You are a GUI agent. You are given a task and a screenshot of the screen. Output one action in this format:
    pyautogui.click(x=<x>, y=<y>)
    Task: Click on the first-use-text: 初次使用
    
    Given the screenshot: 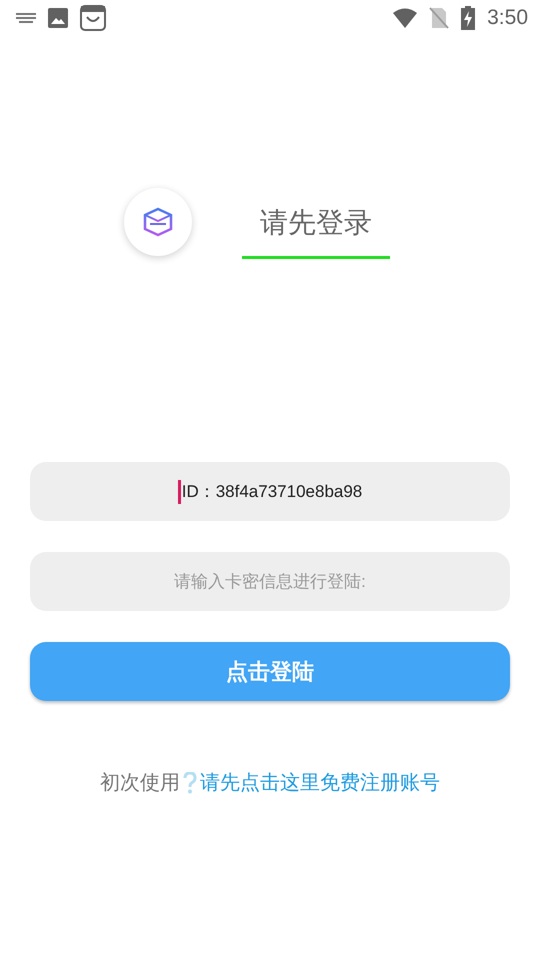 What is the action you would take?
    pyautogui.click(x=140, y=782)
    